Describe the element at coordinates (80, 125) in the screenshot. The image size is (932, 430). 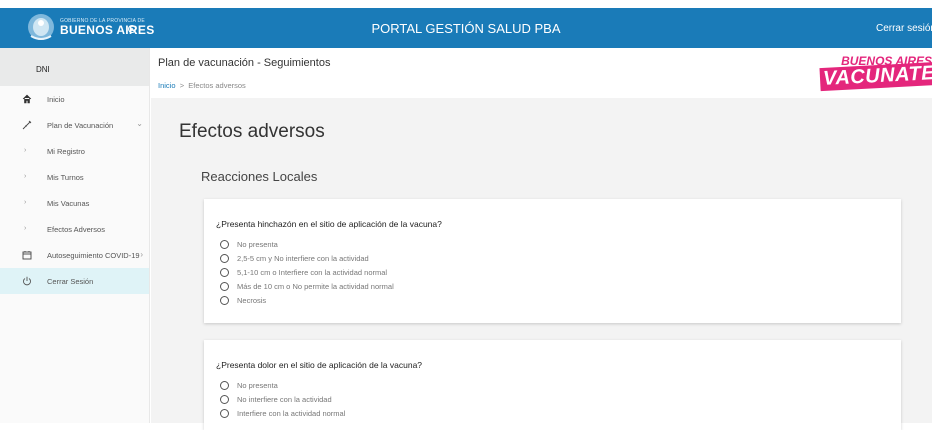
I see `sidebar-item-label: Plan de Vacunación` at that location.